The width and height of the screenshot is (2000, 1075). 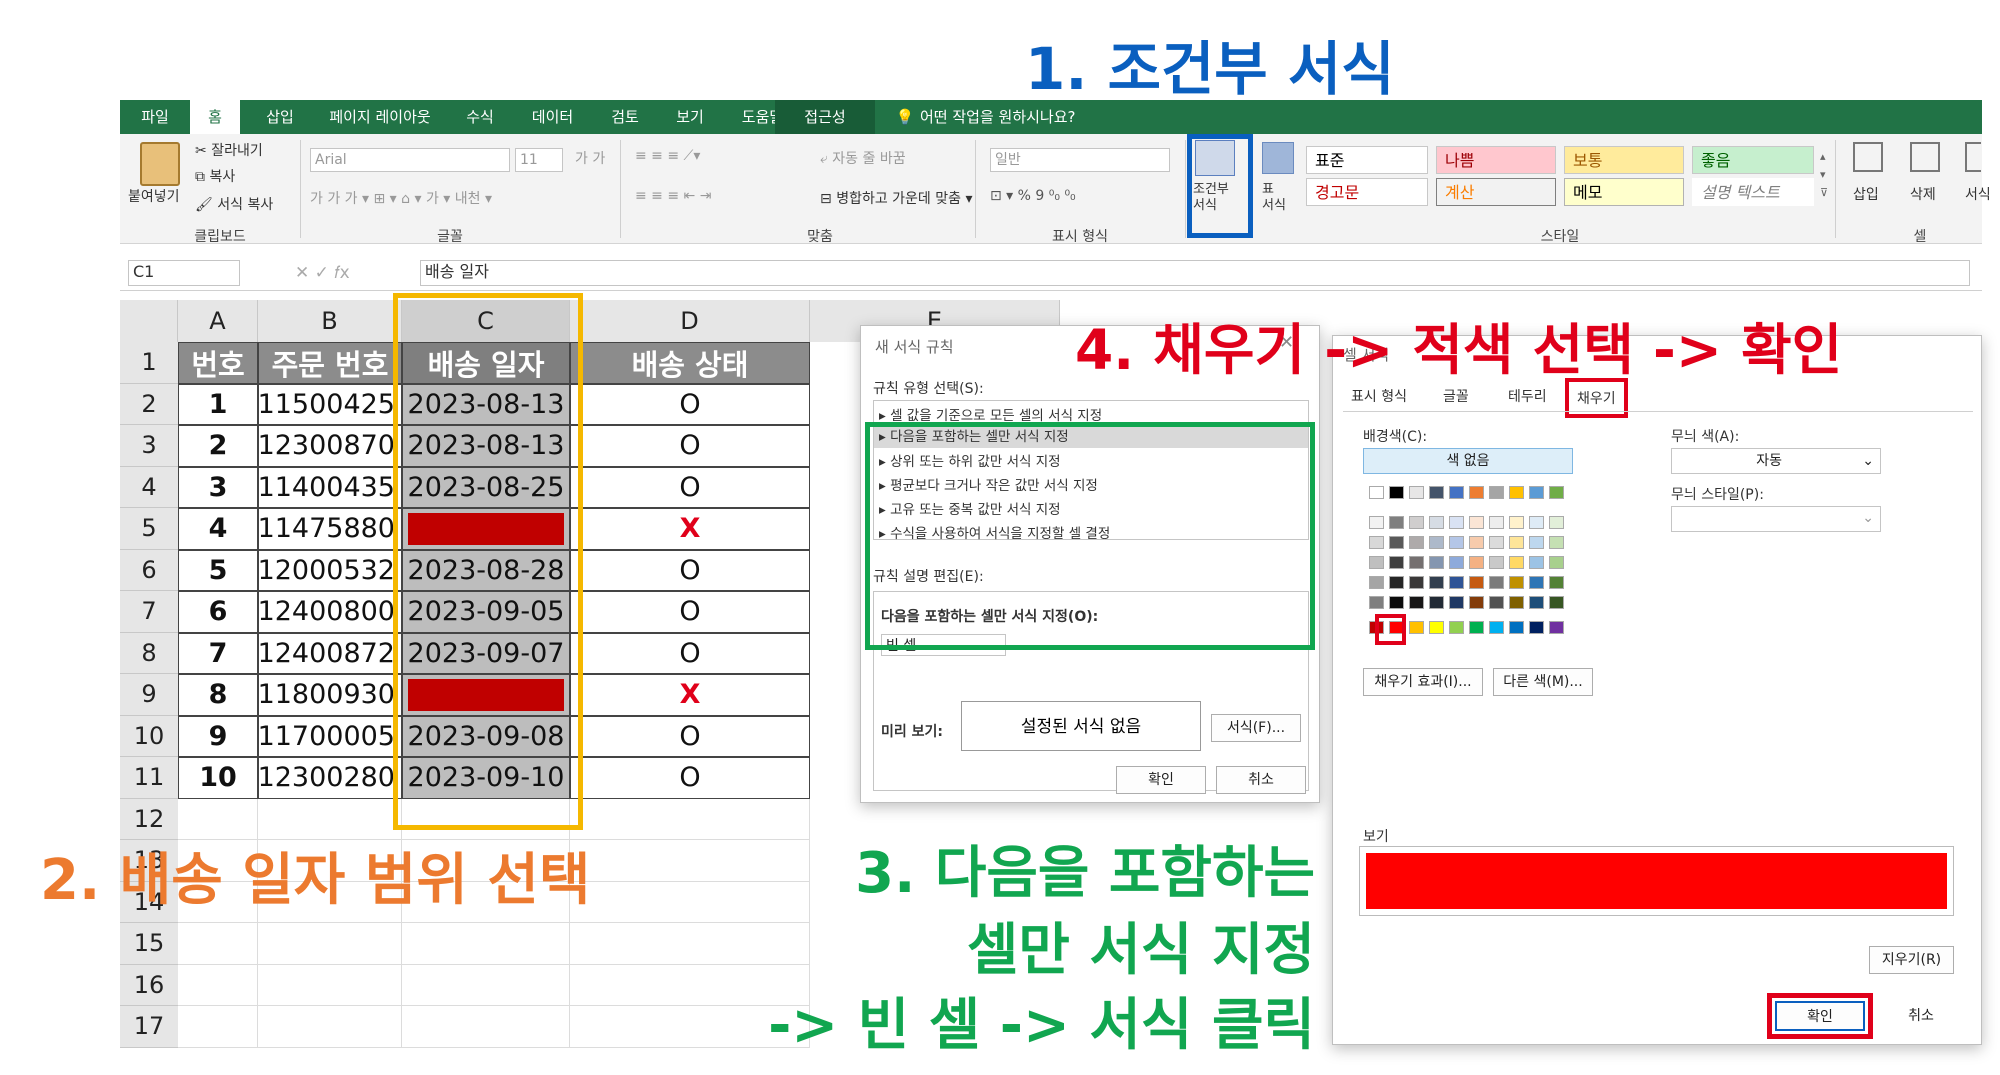 What do you see at coordinates (690, 321) in the screenshot?
I see `column-header-d: D` at bounding box center [690, 321].